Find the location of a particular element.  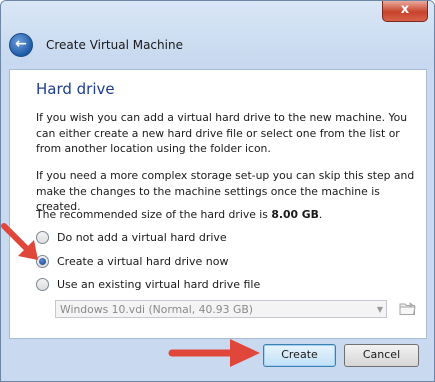

back-arrow-icon: ← is located at coordinates (21, 45).